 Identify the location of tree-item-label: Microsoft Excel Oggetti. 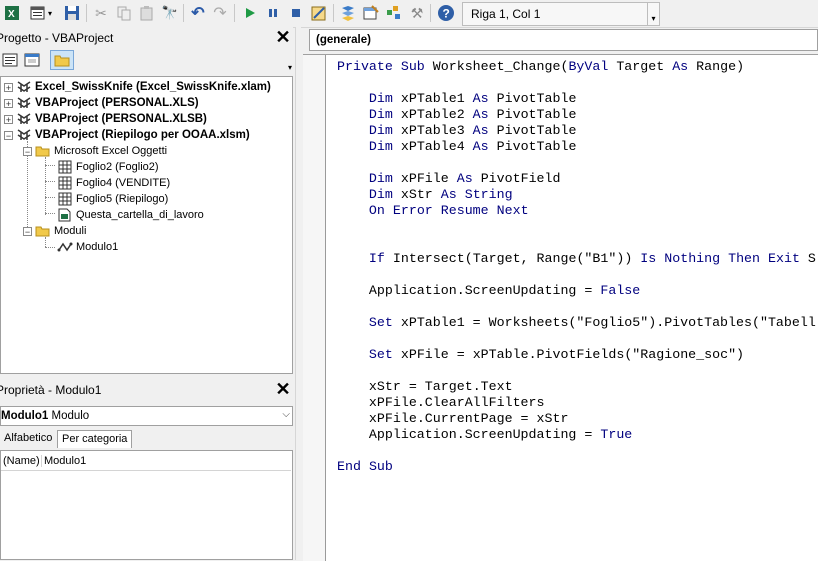
(111, 151).